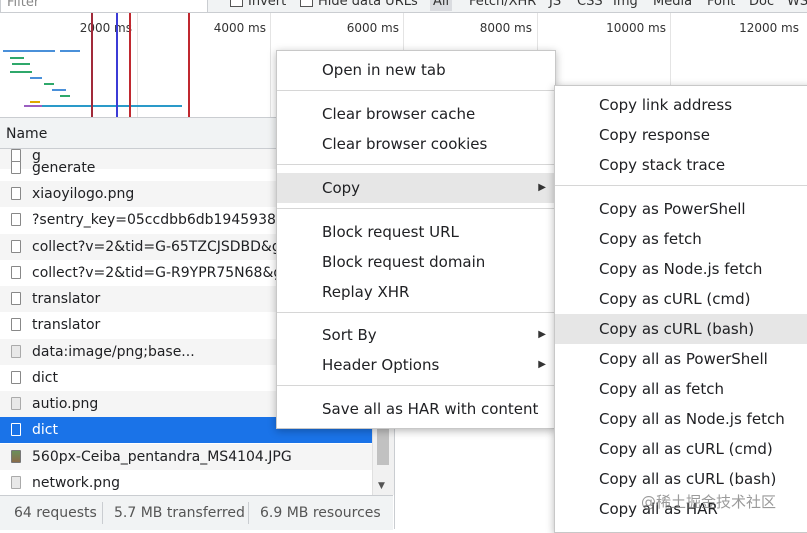 This screenshot has height=533, width=807. Describe the element at coordinates (681, 299) in the screenshot. I see `menu-item-copy-as-curl-cmd: Copy as cURL (cmd)` at that location.